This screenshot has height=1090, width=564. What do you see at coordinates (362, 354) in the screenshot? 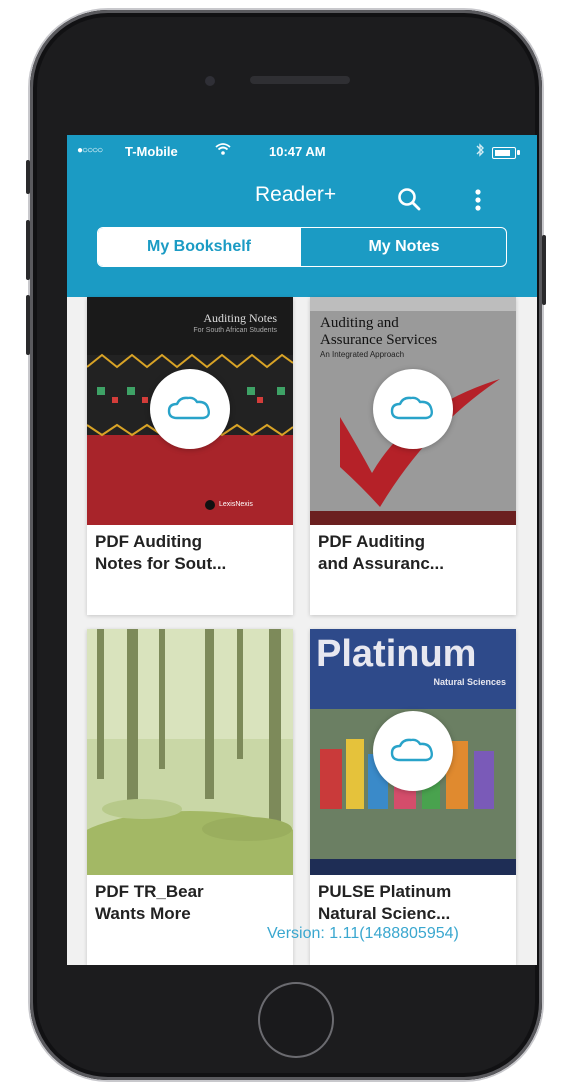
I see `cover-subtitle-text: An Integrated Approach` at bounding box center [362, 354].